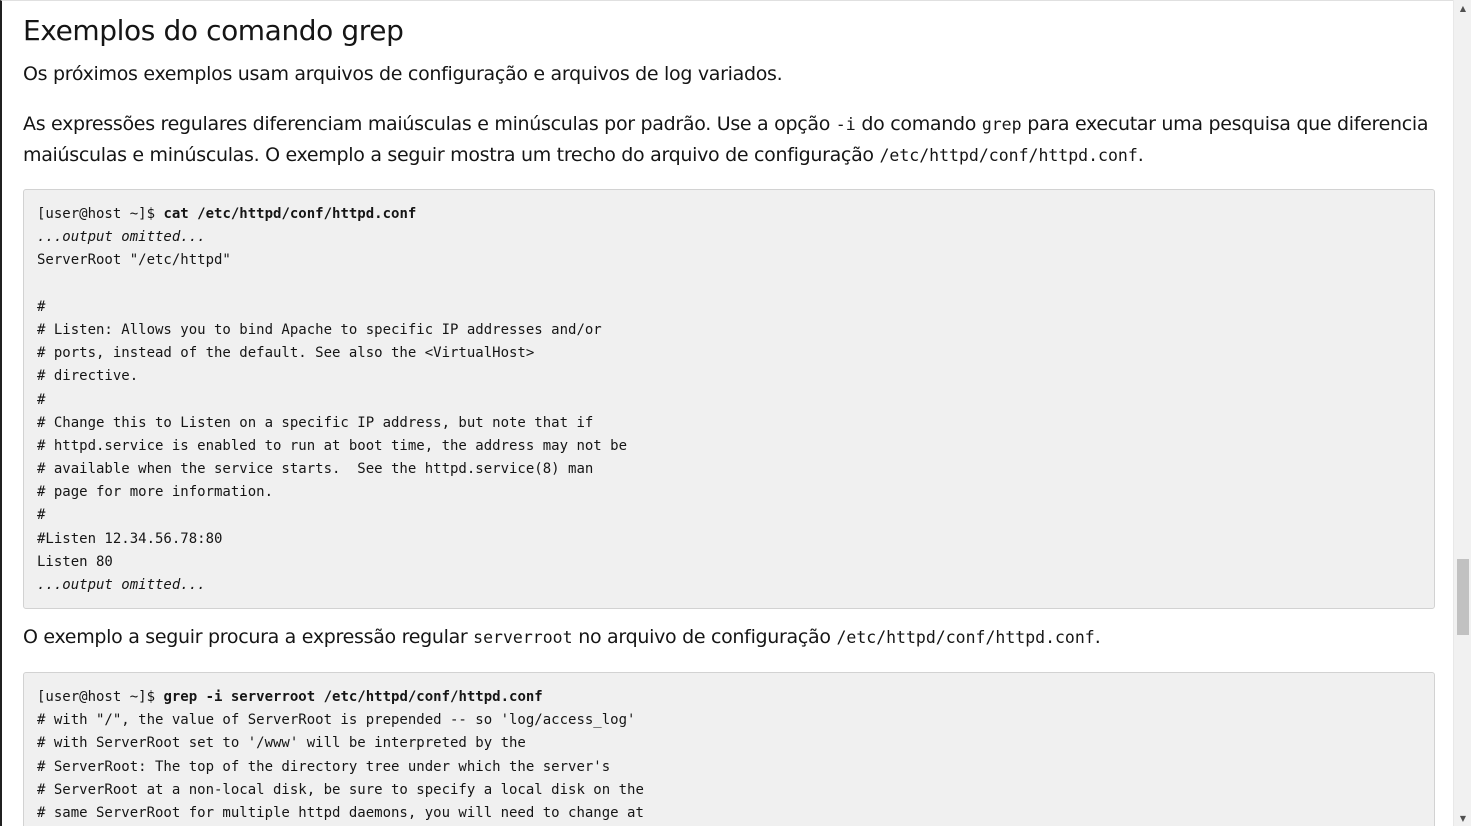 The image size is (1471, 826). What do you see at coordinates (845, 124) in the screenshot?
I see `option-i-code: -i` at bounding box center [845, 124].